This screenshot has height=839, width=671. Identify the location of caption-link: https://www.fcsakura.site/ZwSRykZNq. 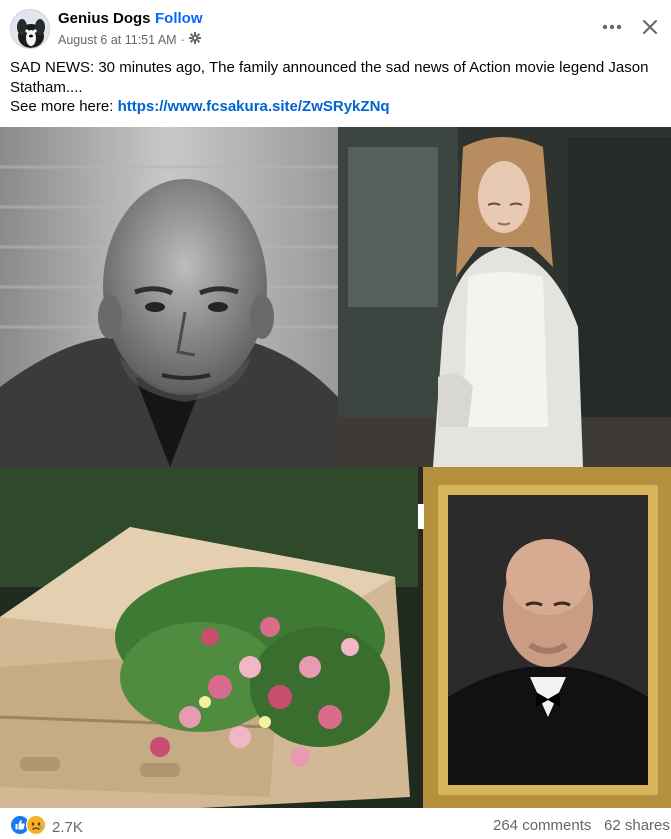
(254, 106).